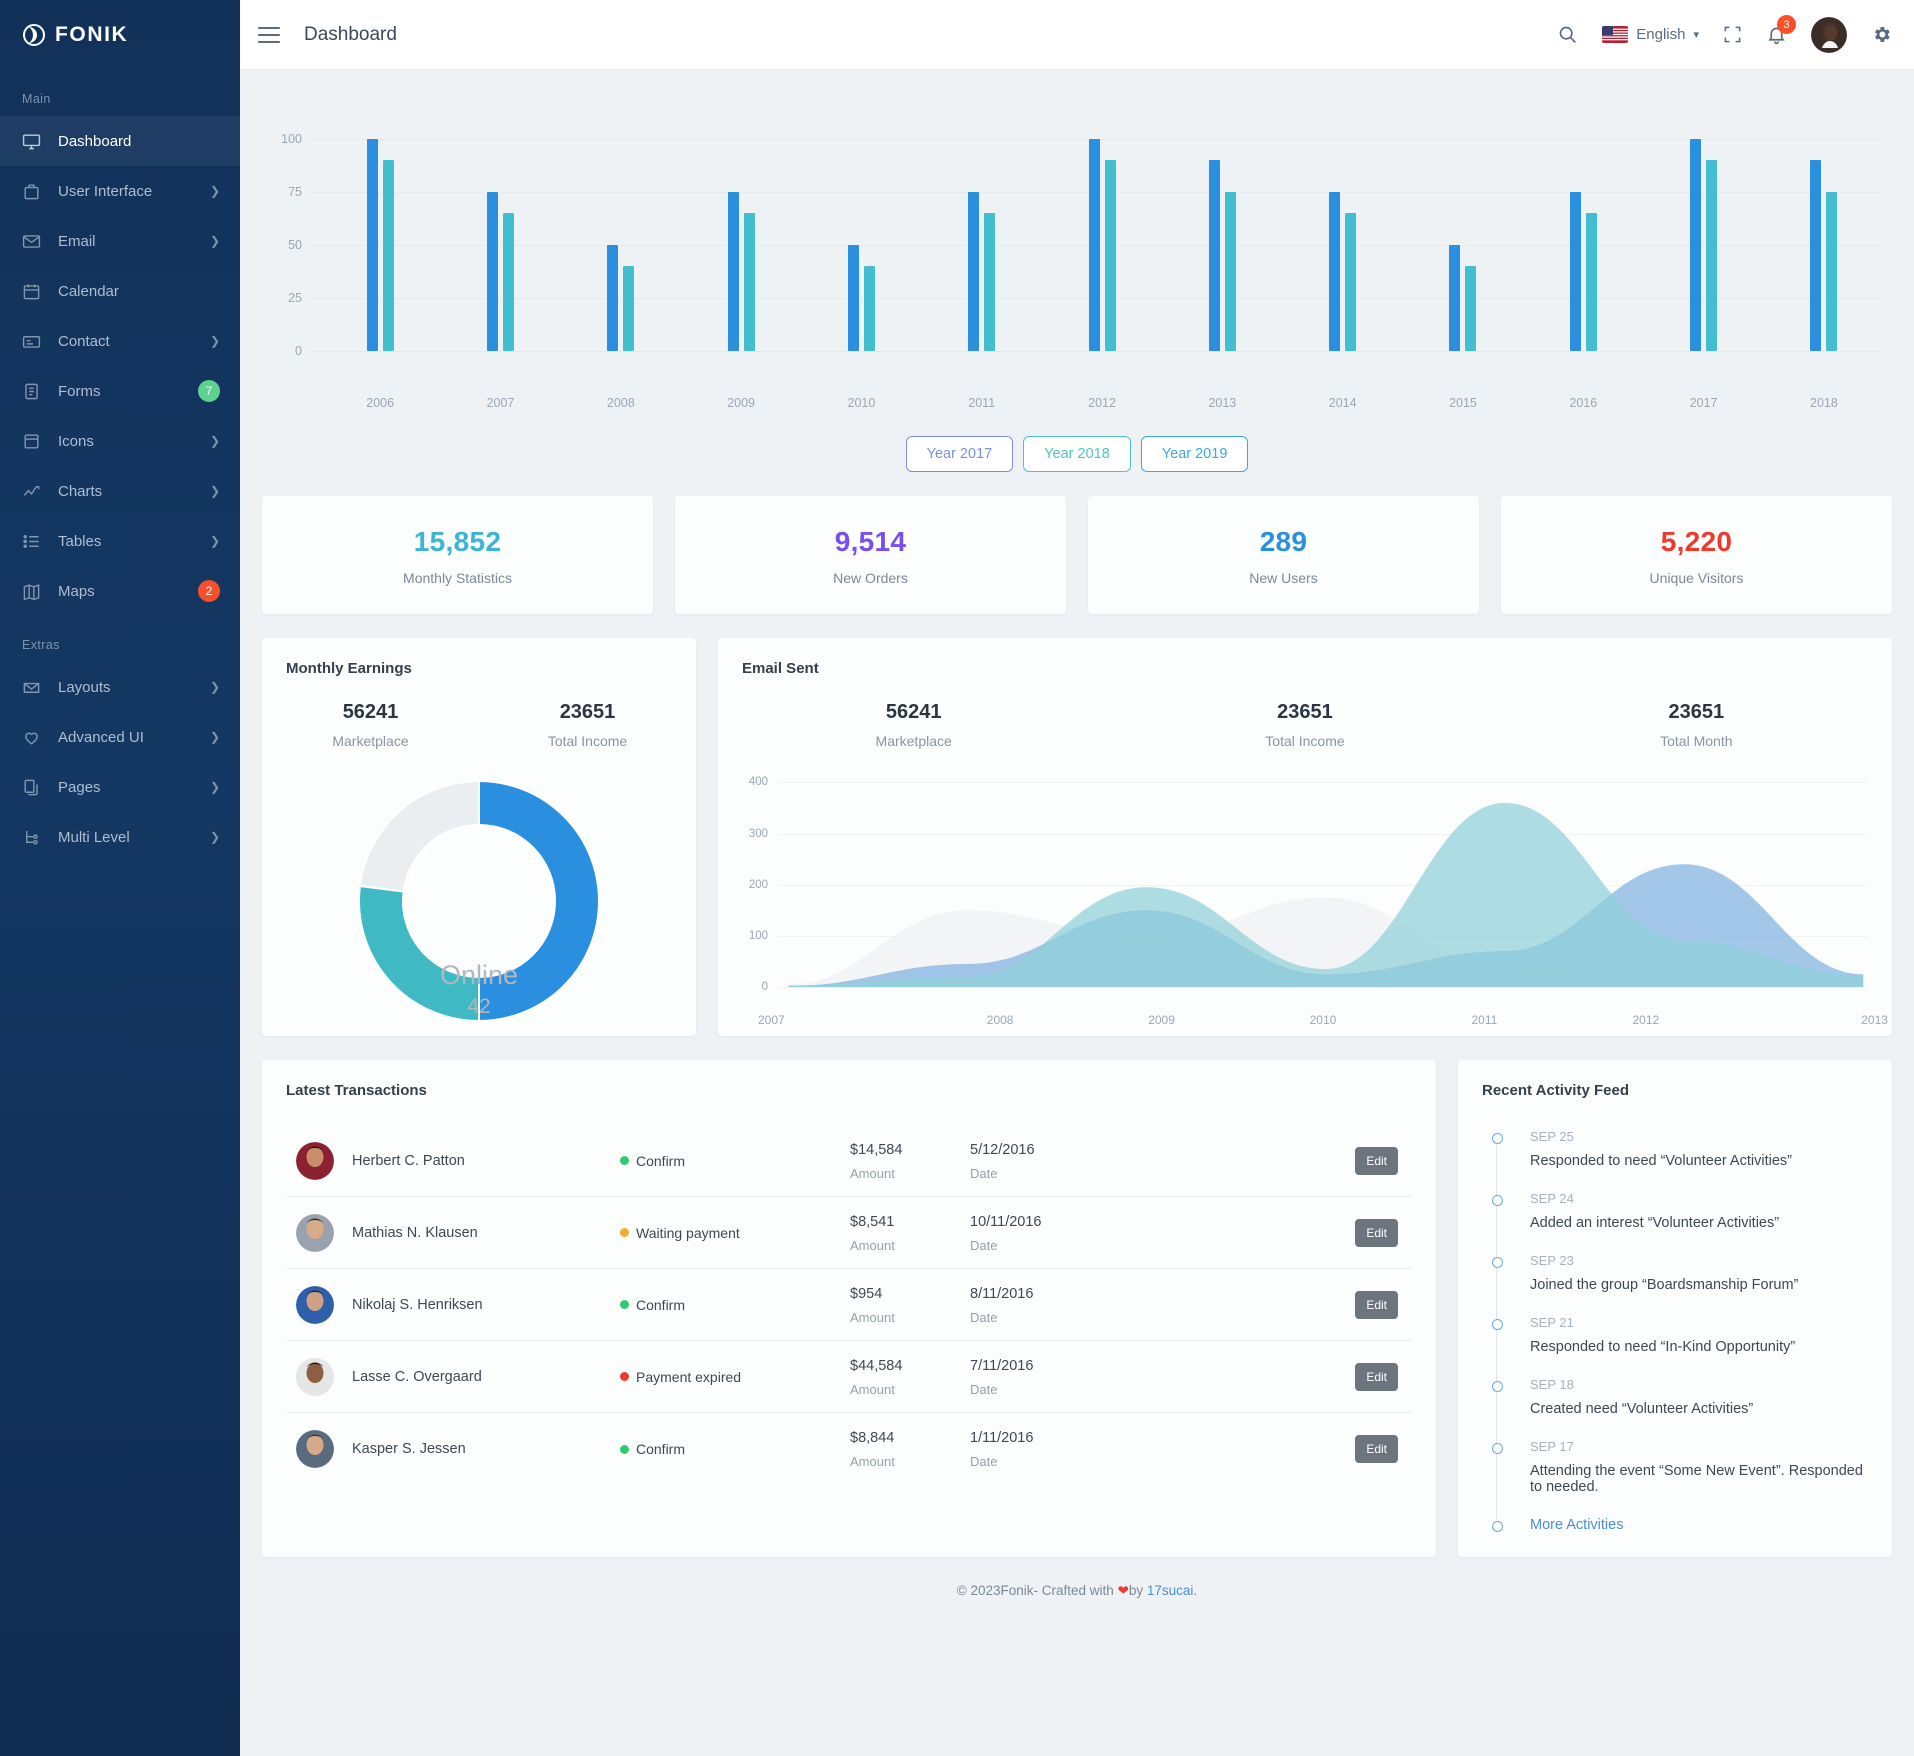 The height and width of the screenshot is (1756, 1914). What do you see at coordinates (1696, 555) in the screenshot?
I see `stat-card-unique-visitors: 5,220 Unique Visitors` at bounding box center [1696, 555].